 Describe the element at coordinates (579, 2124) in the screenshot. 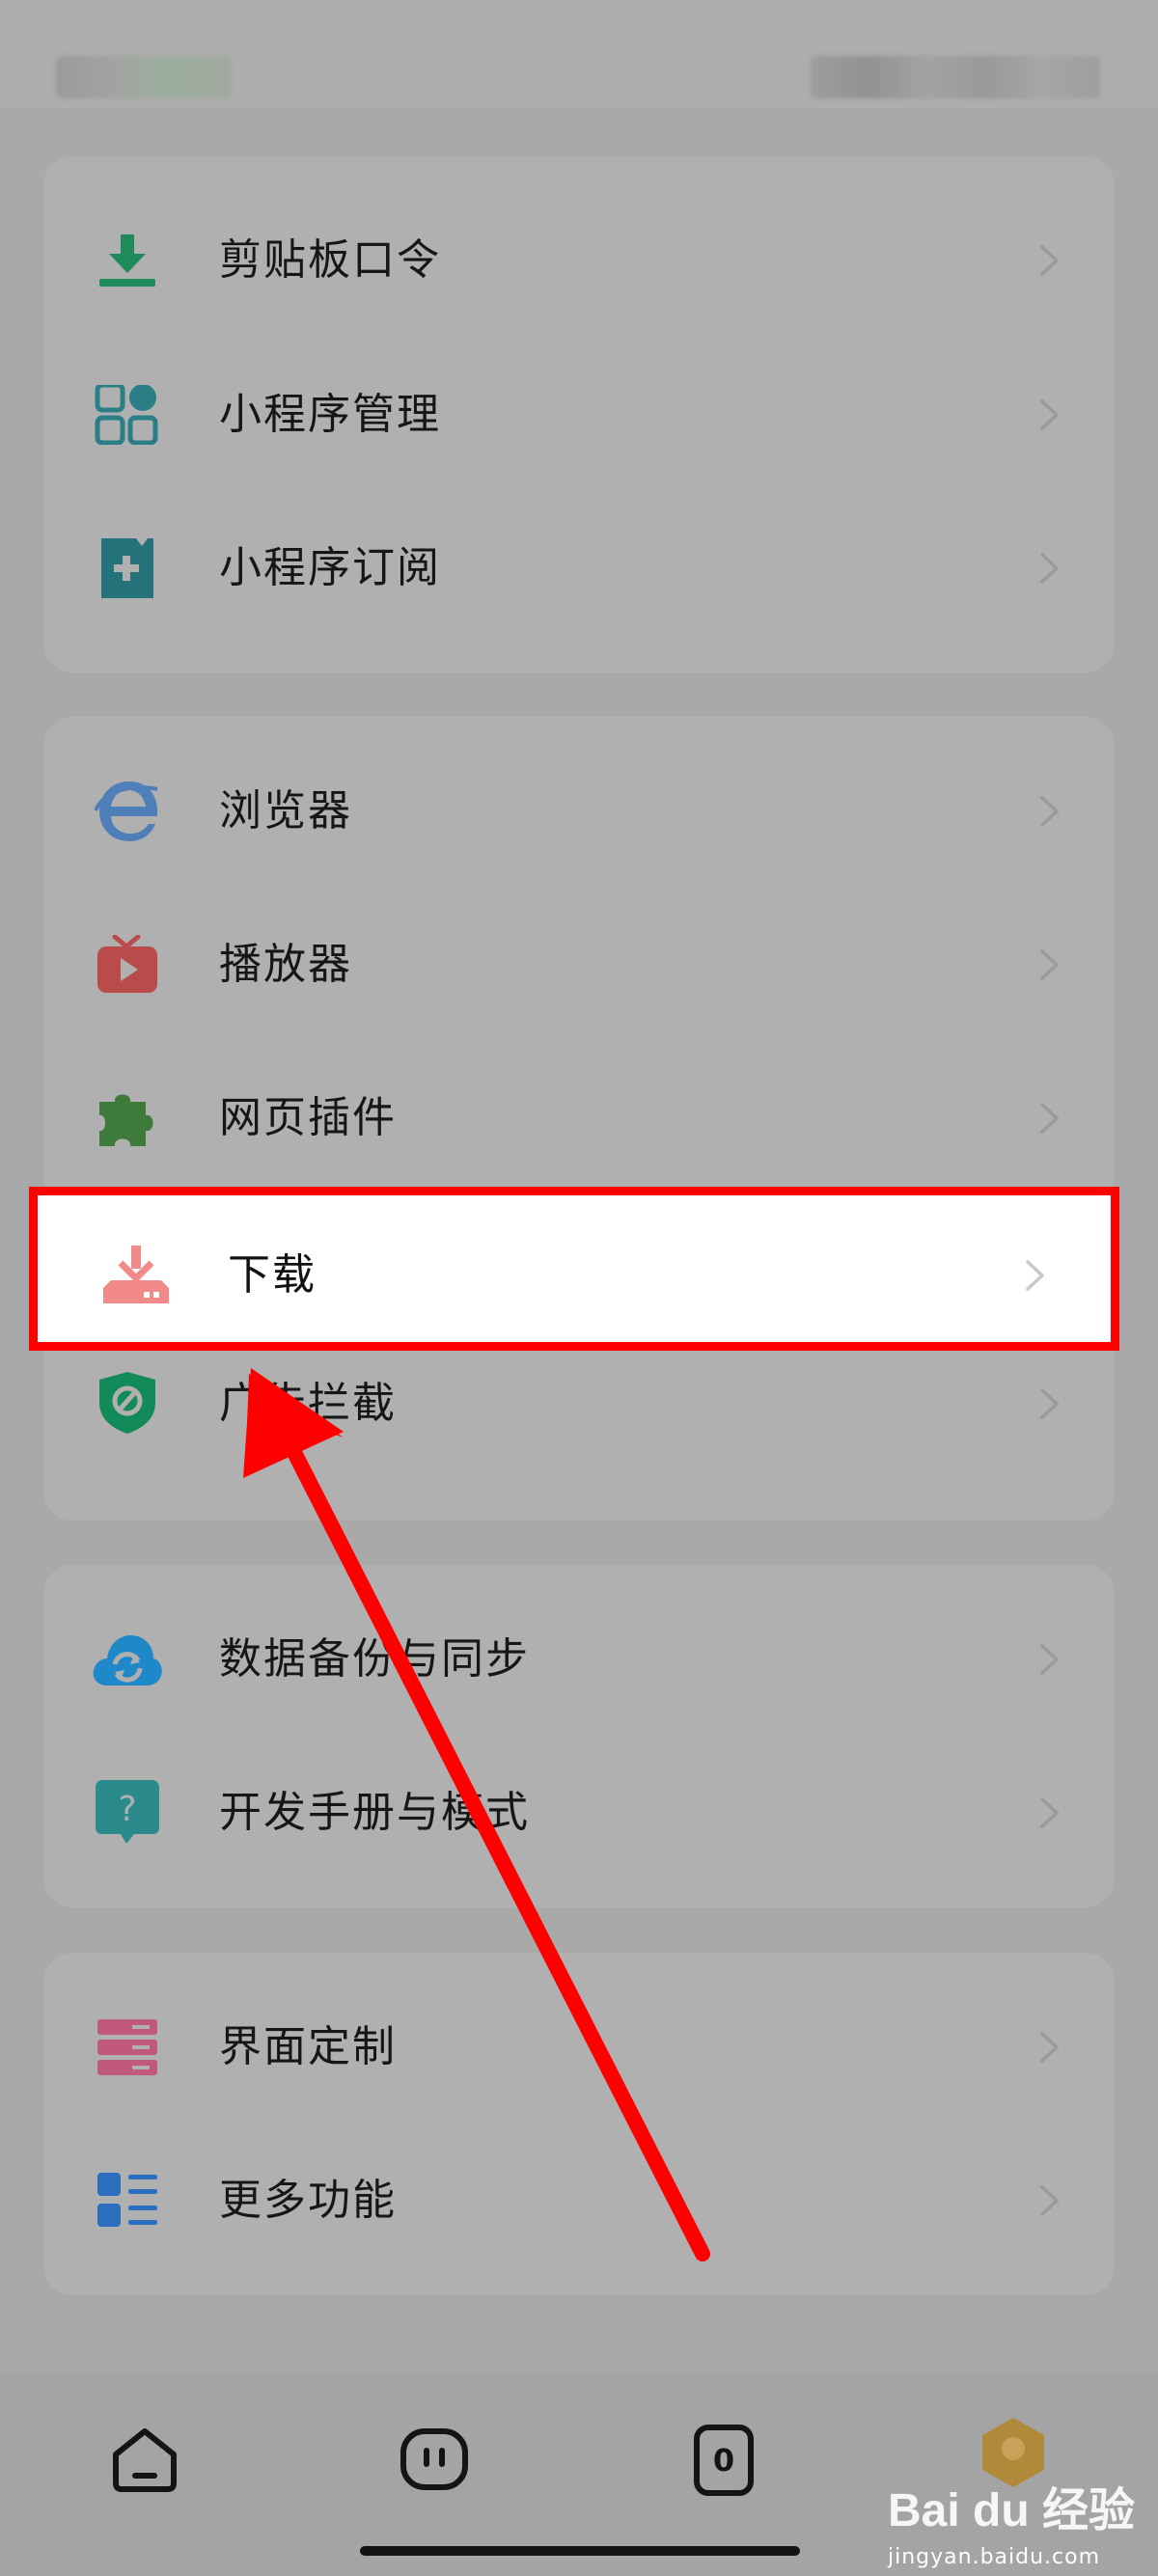

I see `settings-card-ui: 界面定制 更多功能` at that location.